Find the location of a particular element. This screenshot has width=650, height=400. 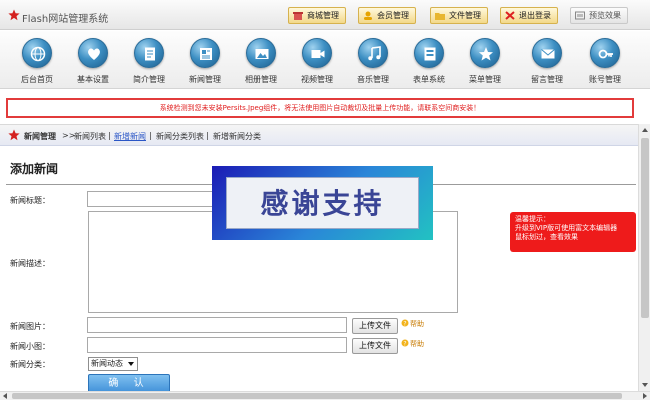

news-category-select: 新闻动态 is located at coordinates (113, 364).